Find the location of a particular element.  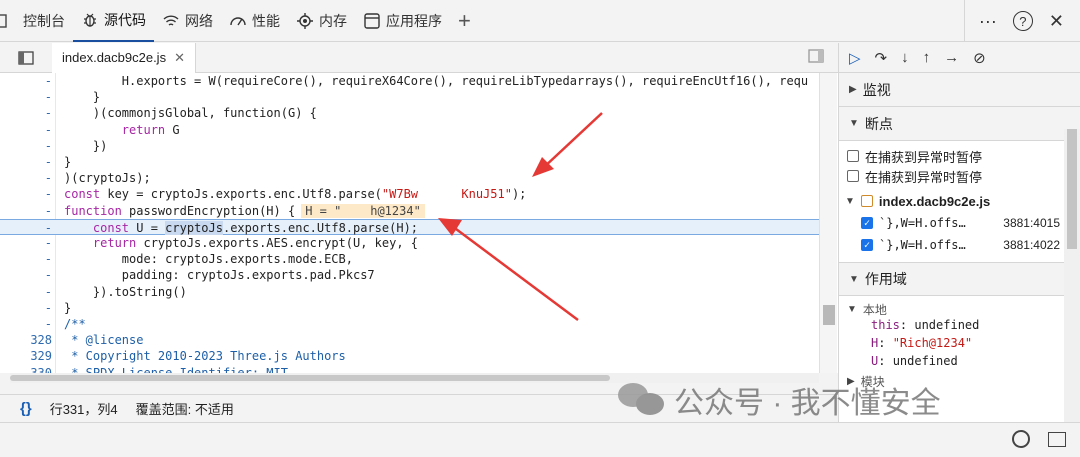

local-scope-header: ▼ 本地 is located at coordinates (959, 309).